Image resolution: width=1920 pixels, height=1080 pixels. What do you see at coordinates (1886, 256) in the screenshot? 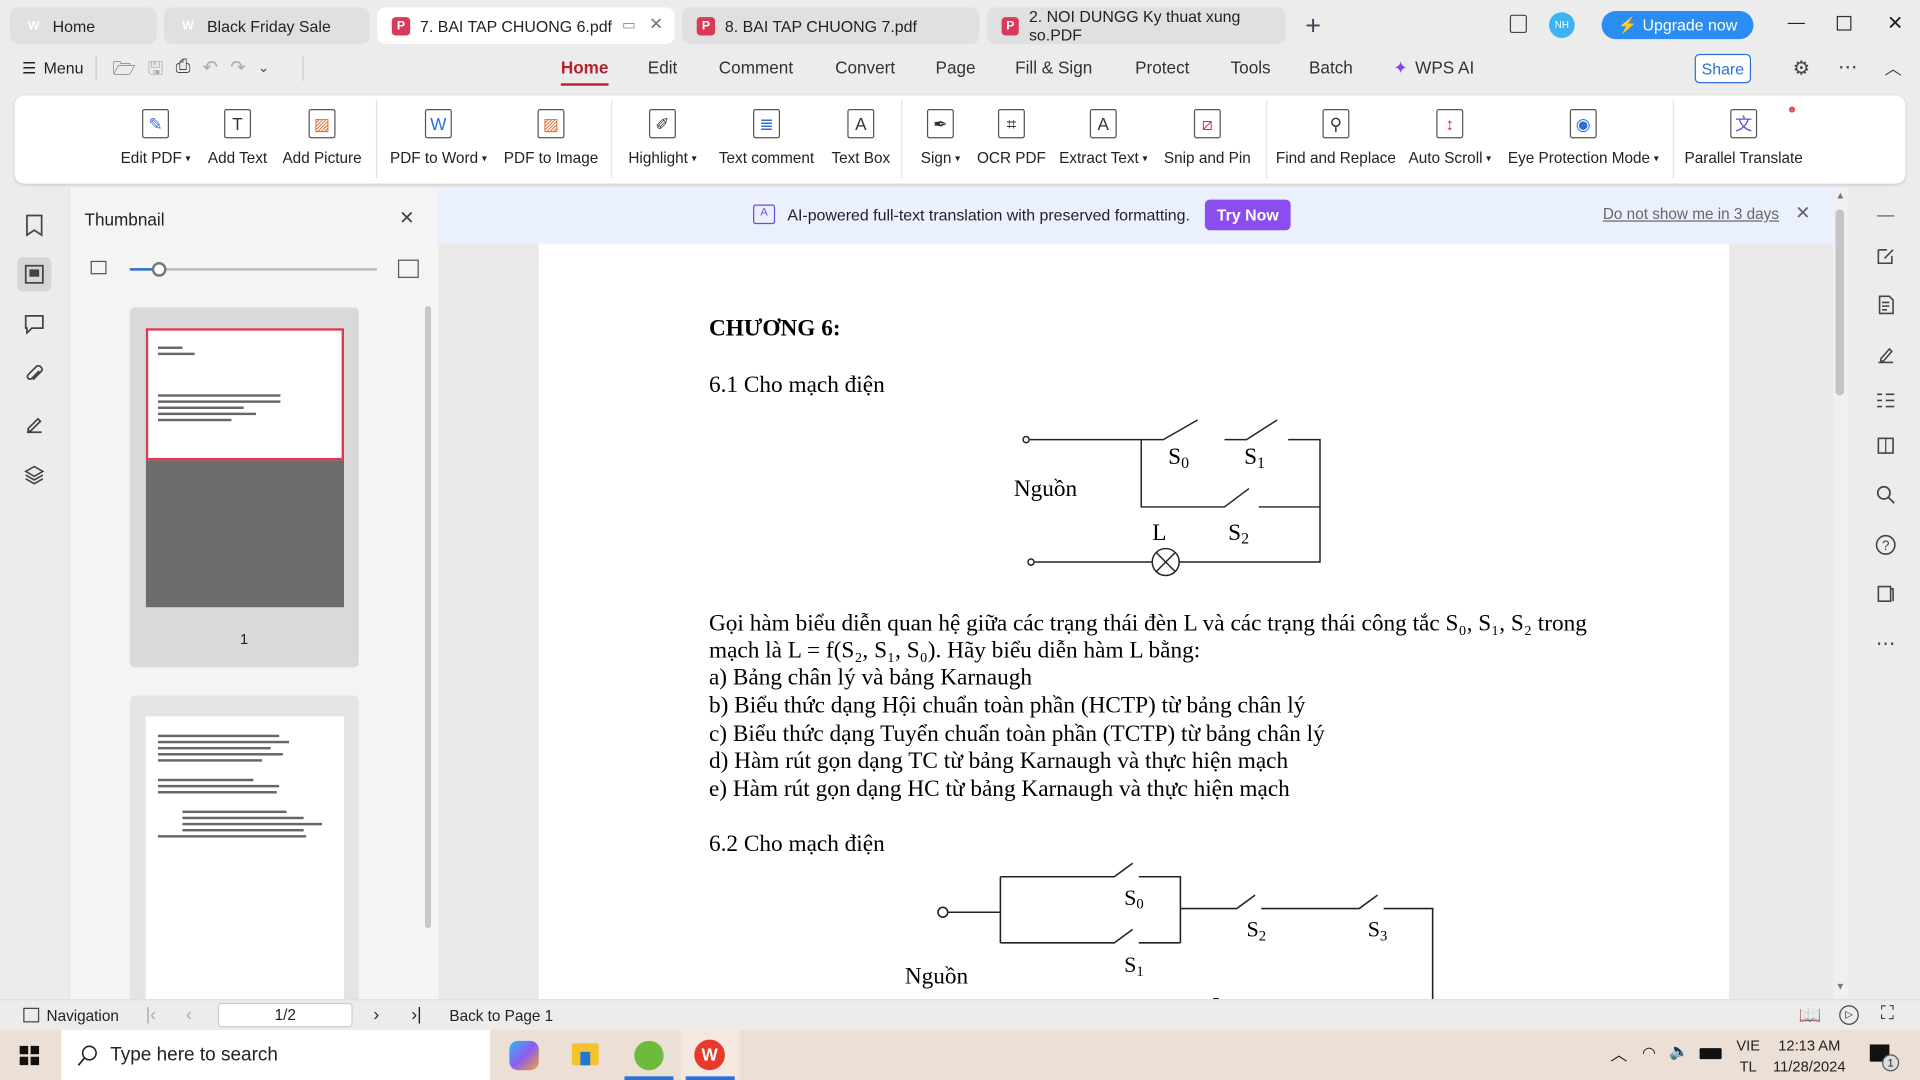
I see `edit-icon` at bounding box center [1886, 256].